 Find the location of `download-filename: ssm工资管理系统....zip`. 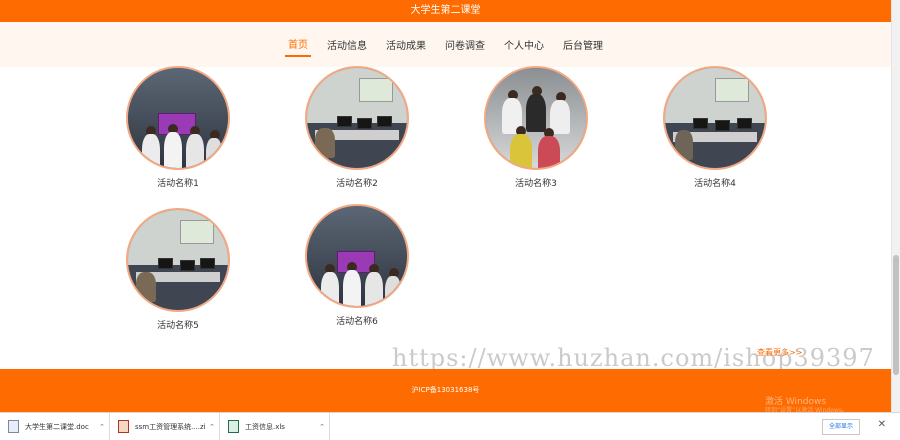

download-filename: ssm工资管理系统....zip is located at coordinates (170, 426).